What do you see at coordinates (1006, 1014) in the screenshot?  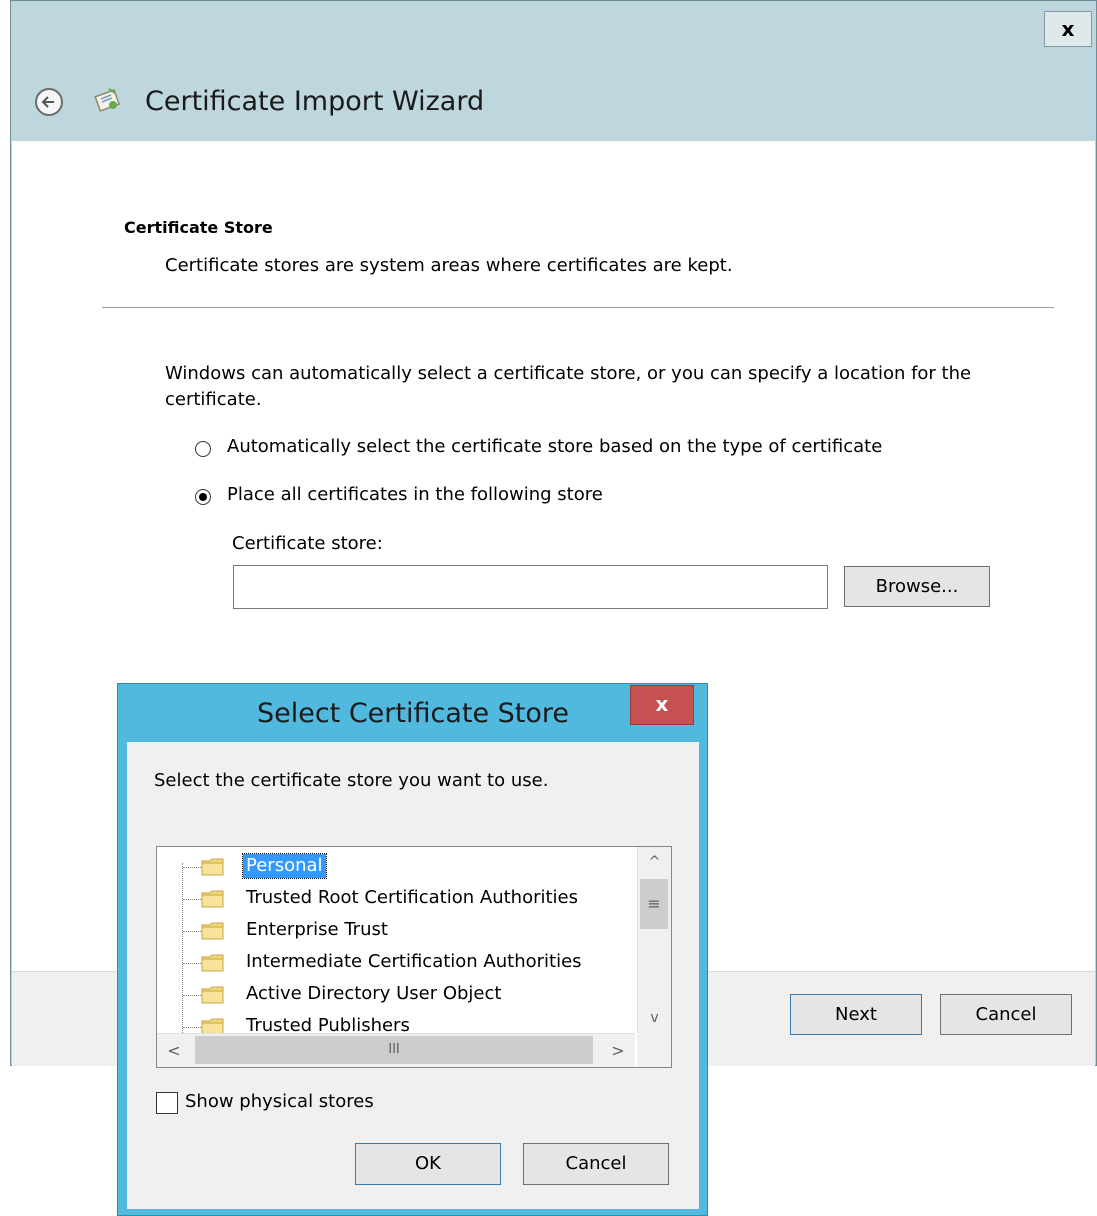 I see `wizard-cancel-button: Cancel` at bounding box center [1006, 1014].